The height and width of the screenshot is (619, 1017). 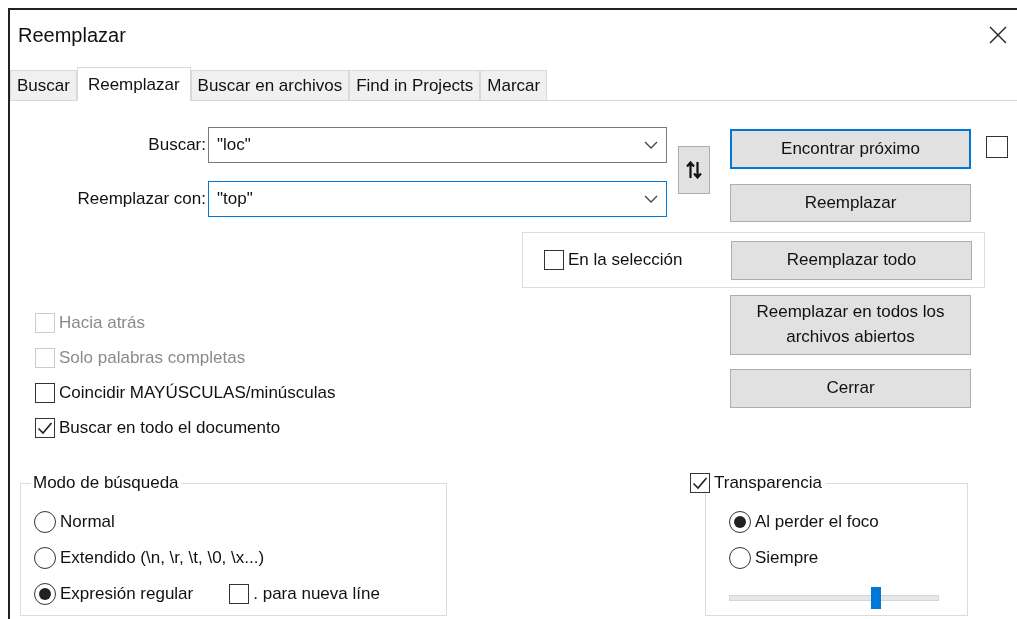 What do you see at coordinates (625, 260) in the screenshot?
I see `checkbox-label: En la selección` at bounding box center [625, 260].